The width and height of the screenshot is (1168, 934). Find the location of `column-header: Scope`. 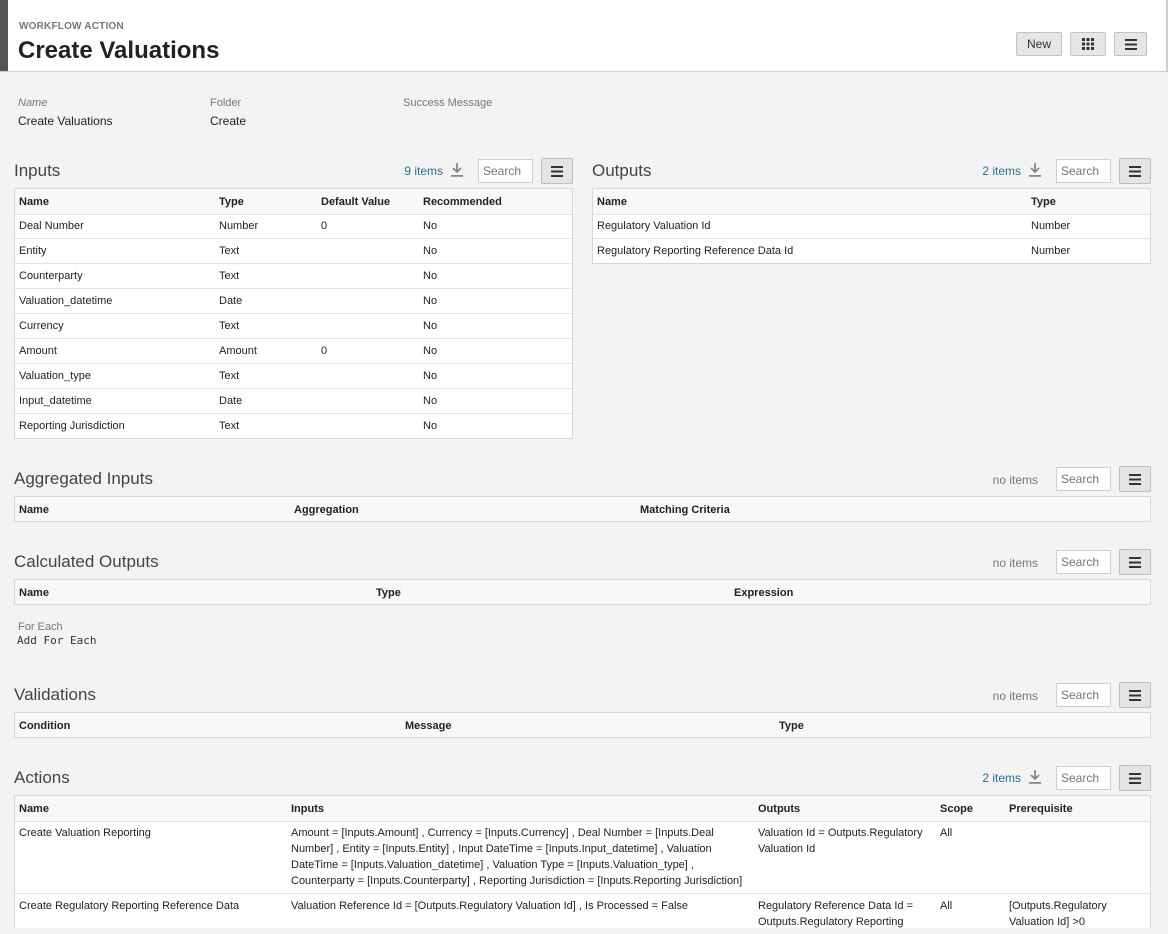

column-header: Scope is located at coordinates (956, 809).